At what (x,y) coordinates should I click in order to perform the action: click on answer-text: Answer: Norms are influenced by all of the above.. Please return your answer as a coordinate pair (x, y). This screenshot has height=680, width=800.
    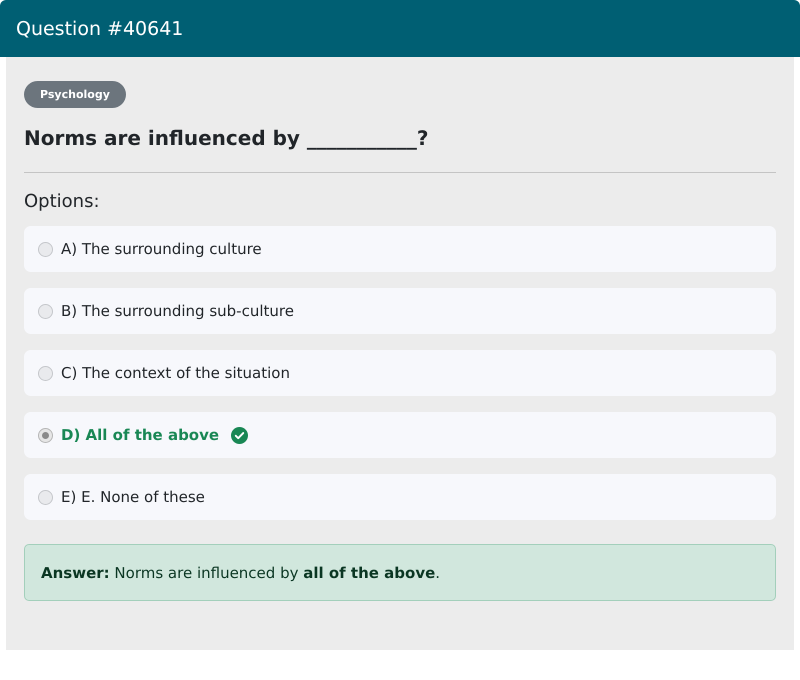
    Looking at the image, I should click on (240, 573).